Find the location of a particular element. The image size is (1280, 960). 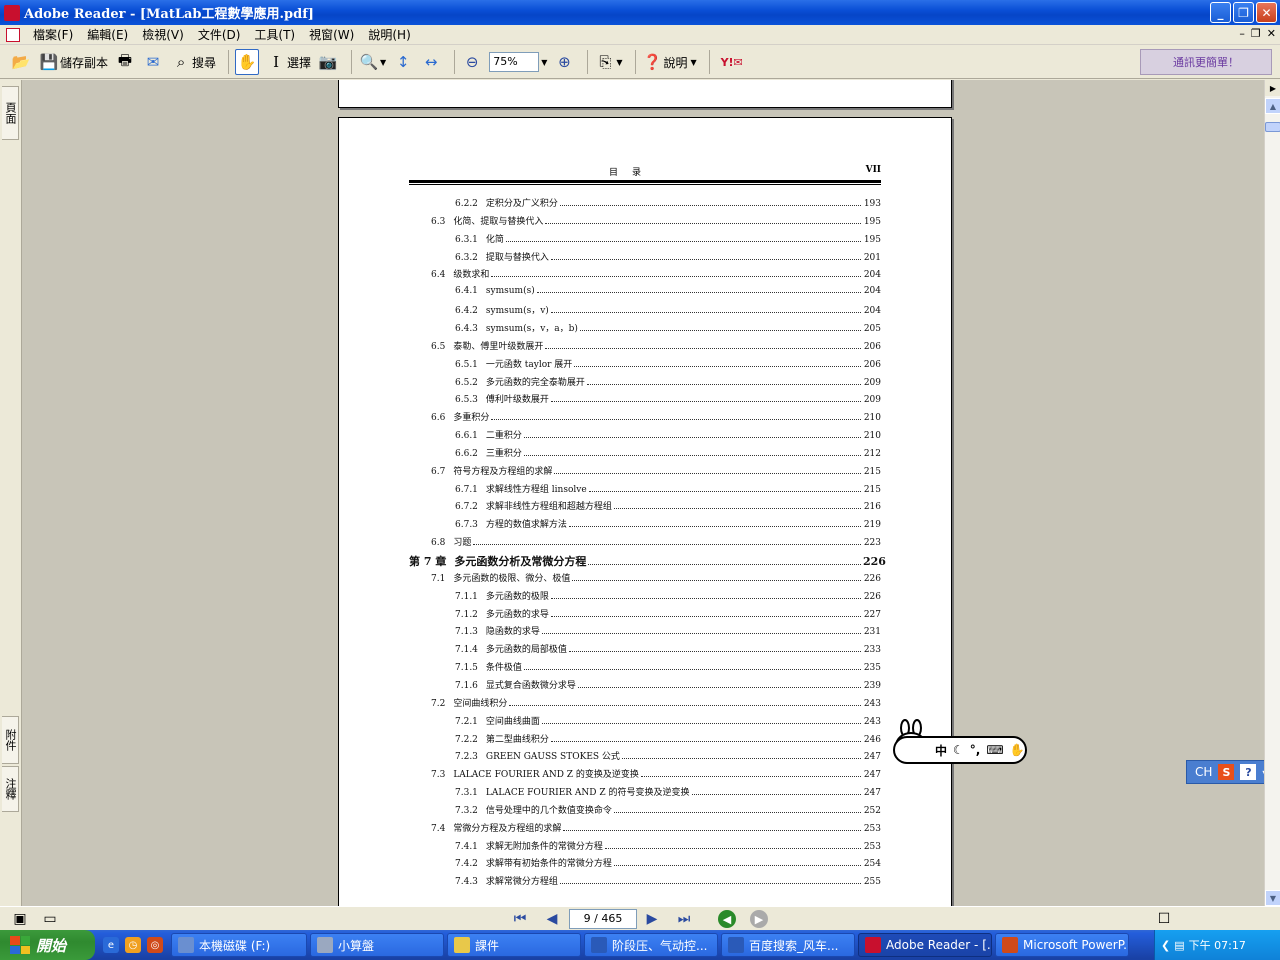

toc-page-number: 223 is located at coordinates (872, 543).